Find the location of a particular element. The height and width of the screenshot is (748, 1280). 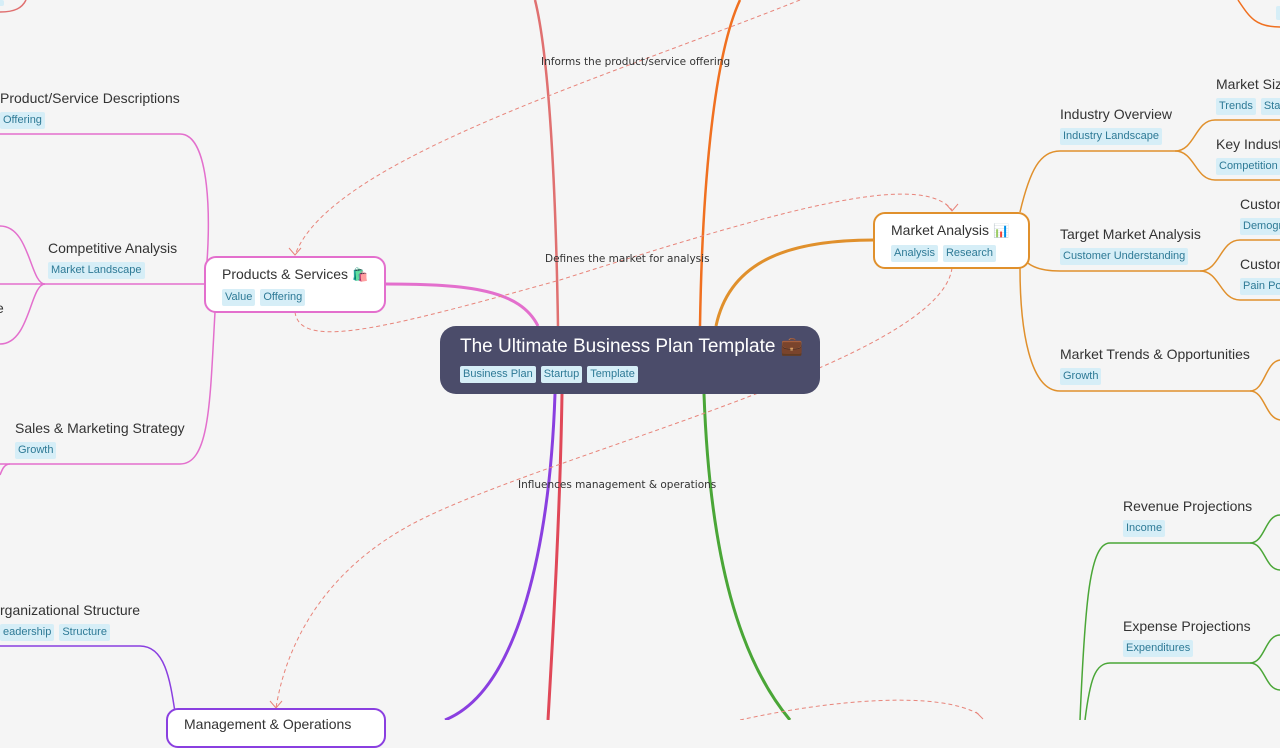

node-tag: Structure is located at coordinates (84, 632).